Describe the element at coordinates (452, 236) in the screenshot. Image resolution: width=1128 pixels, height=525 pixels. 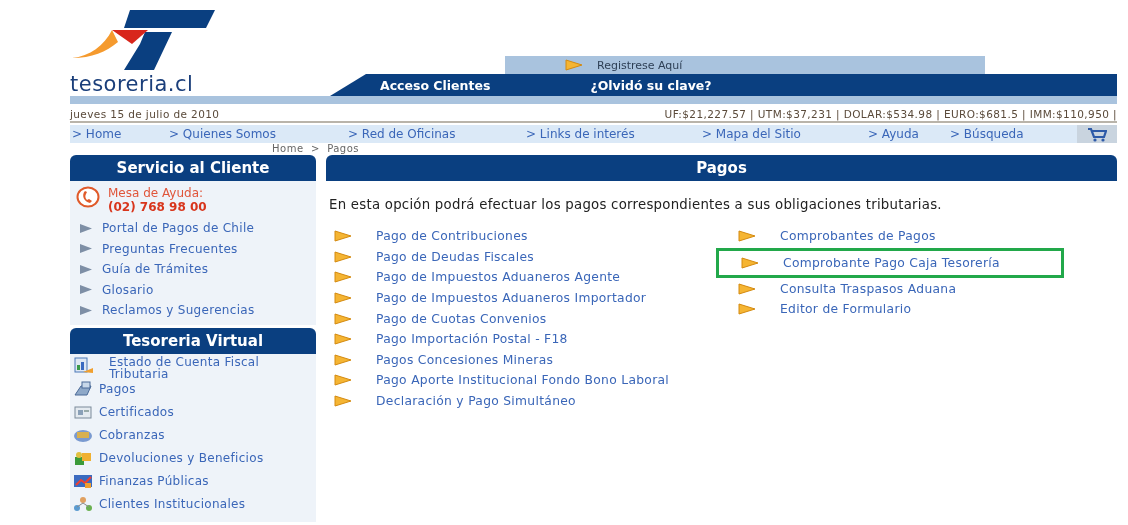
I see `payment-link: Pago de Contribuciones` at that location.